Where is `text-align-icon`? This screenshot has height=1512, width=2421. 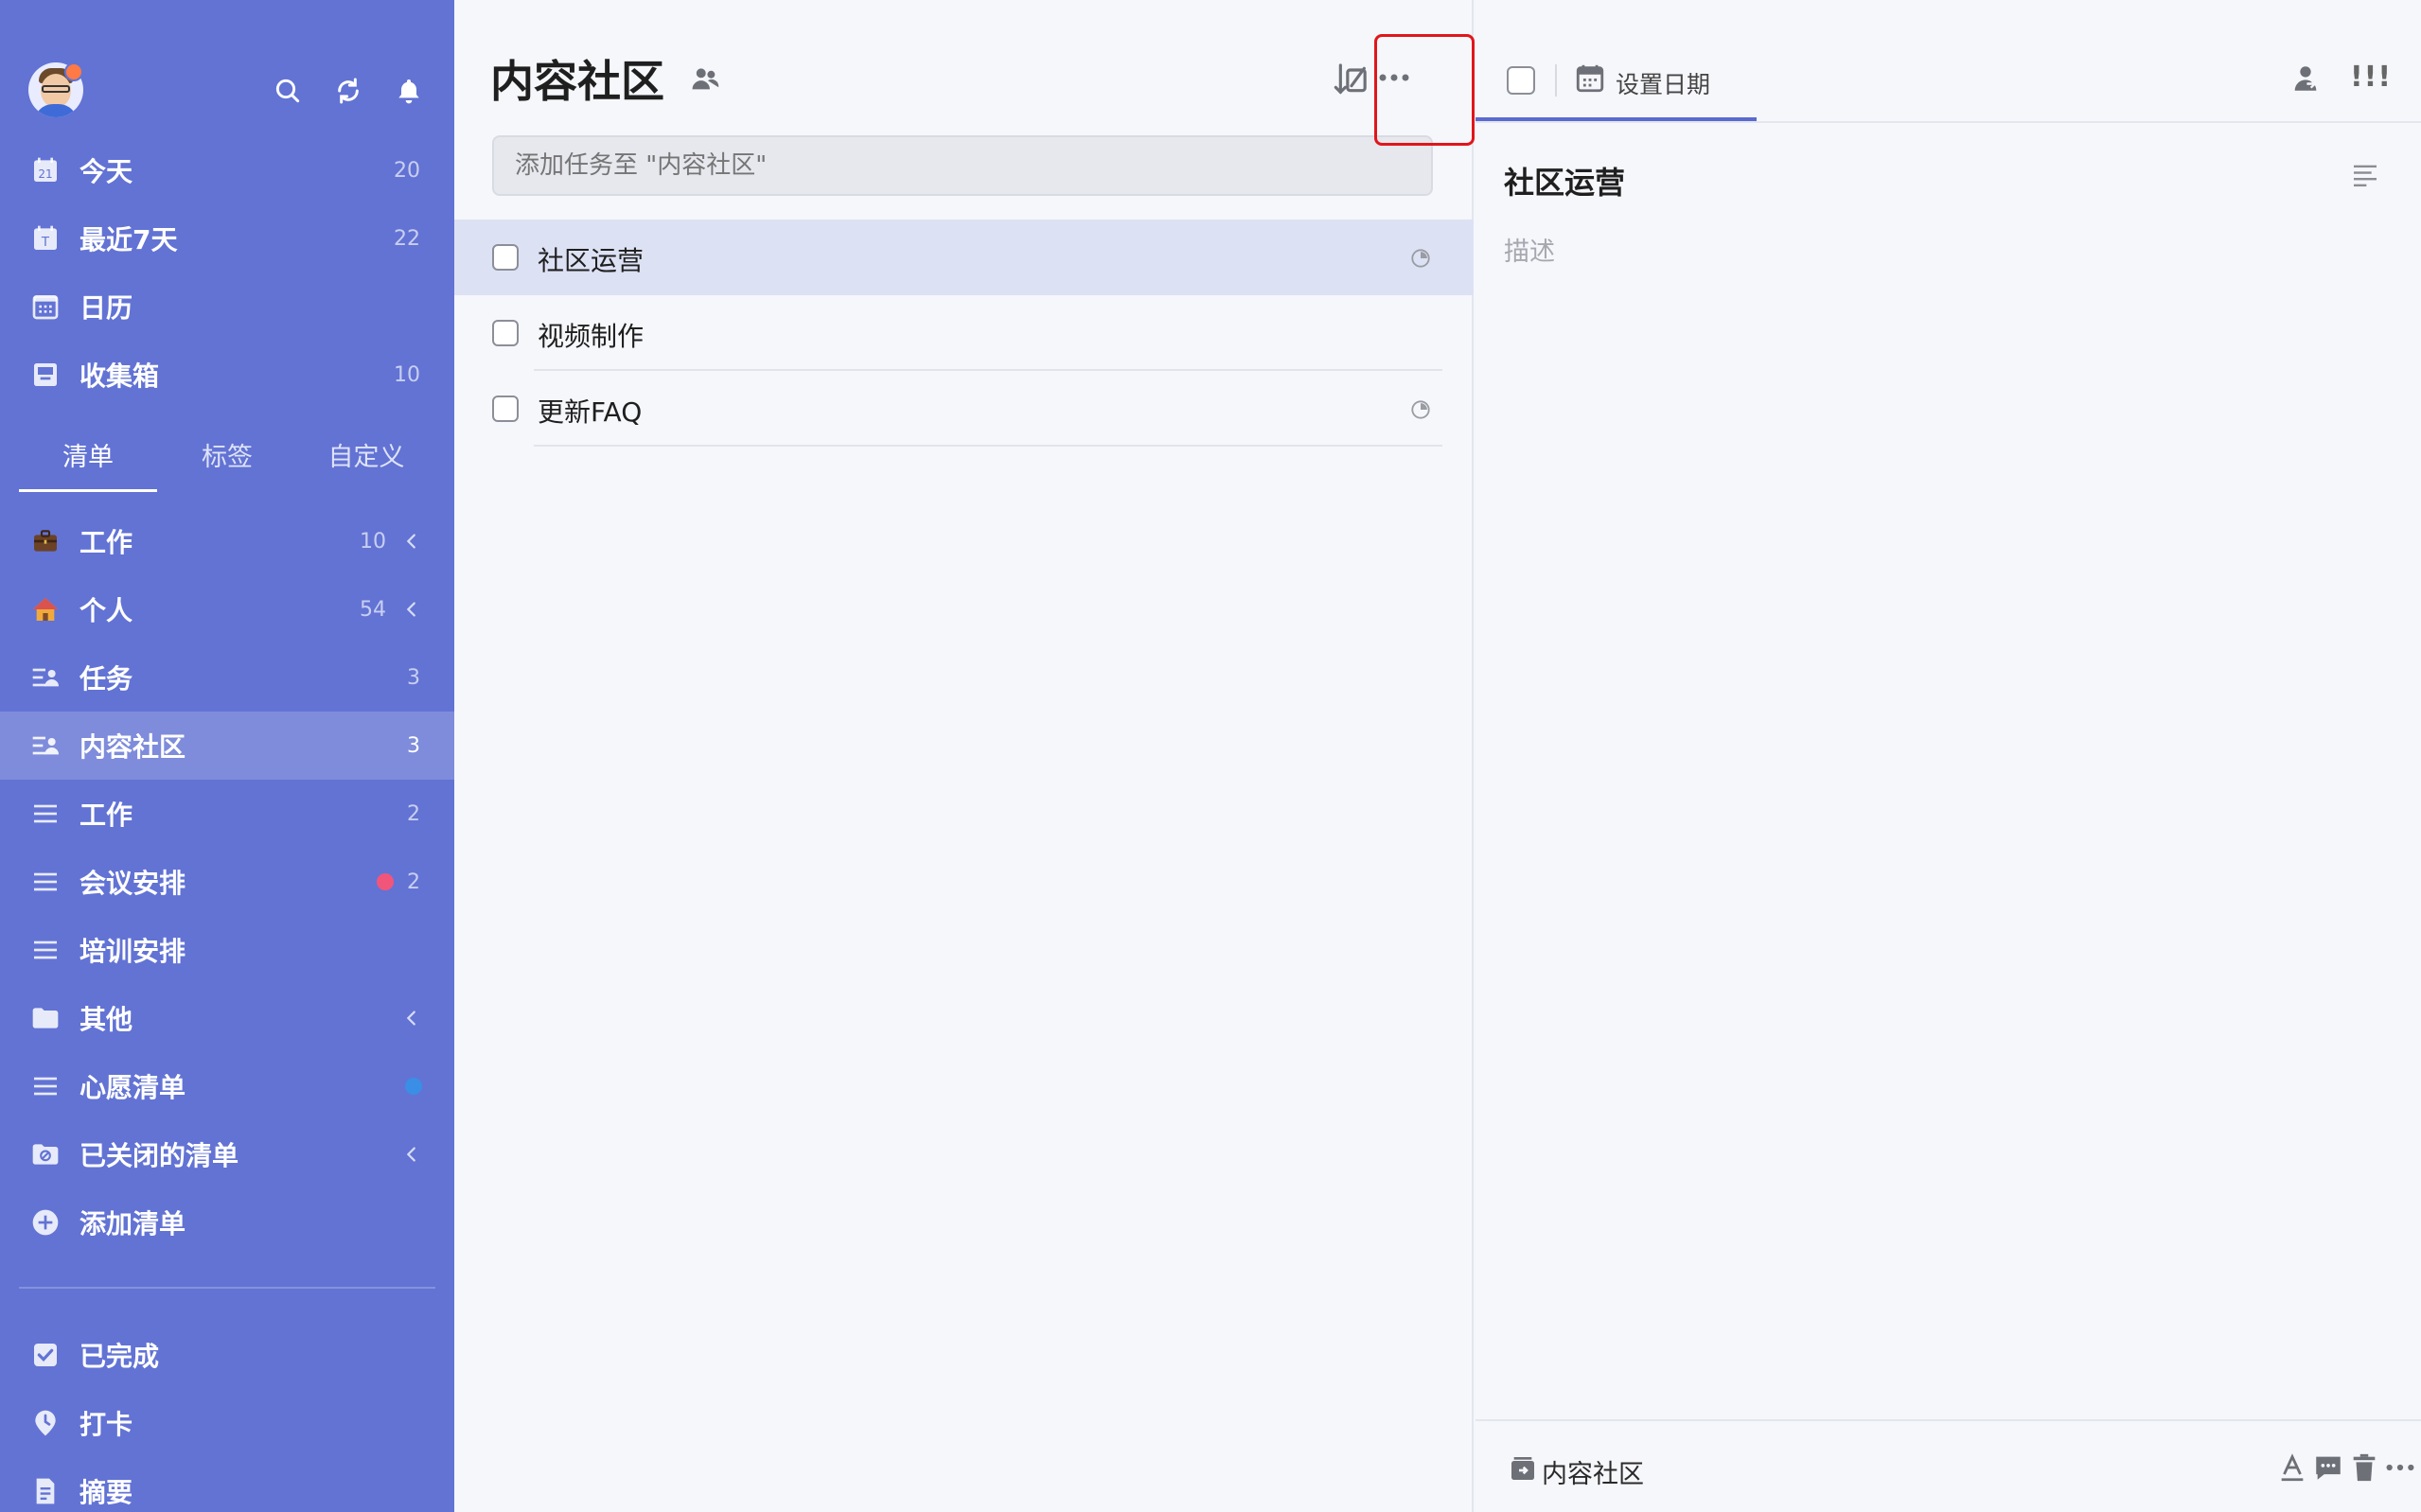 text-align-icon is located at coordinates (2365, 174).